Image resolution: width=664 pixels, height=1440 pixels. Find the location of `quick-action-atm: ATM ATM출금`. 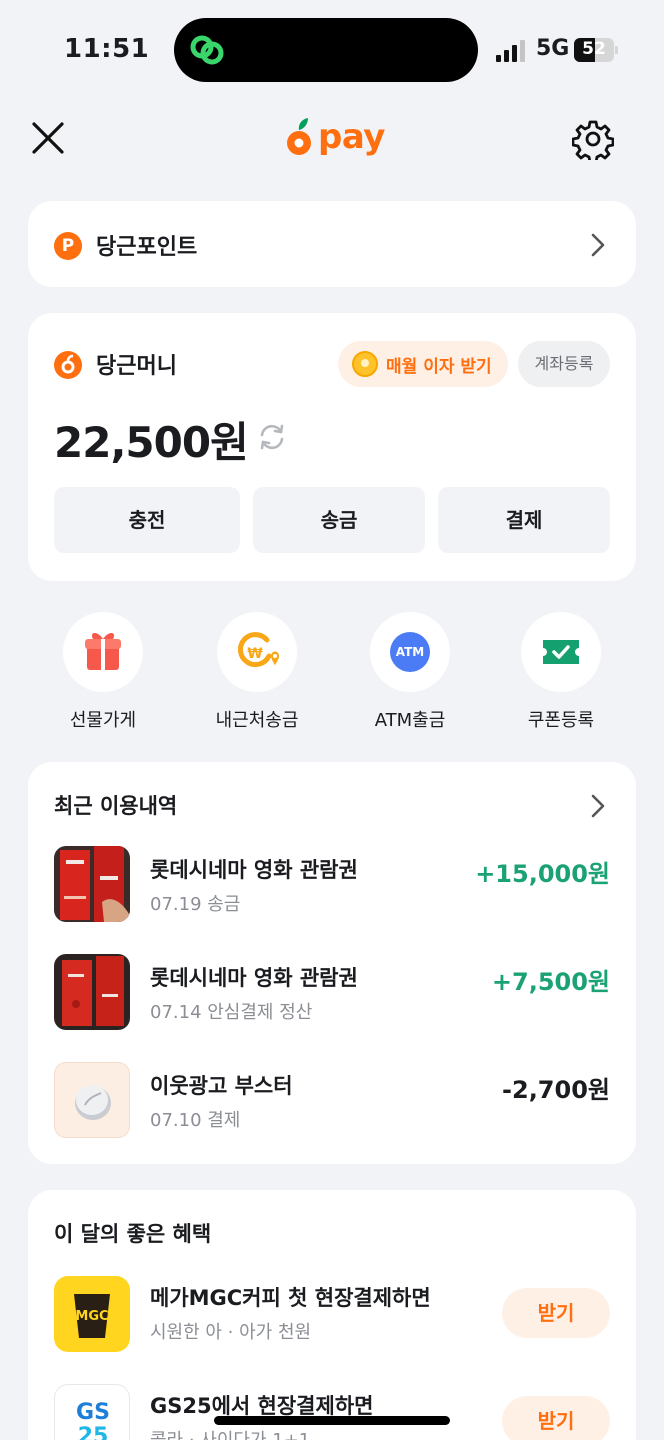

quick-action-atm: ATM ATM출금 is located at coordinates (410, 672).